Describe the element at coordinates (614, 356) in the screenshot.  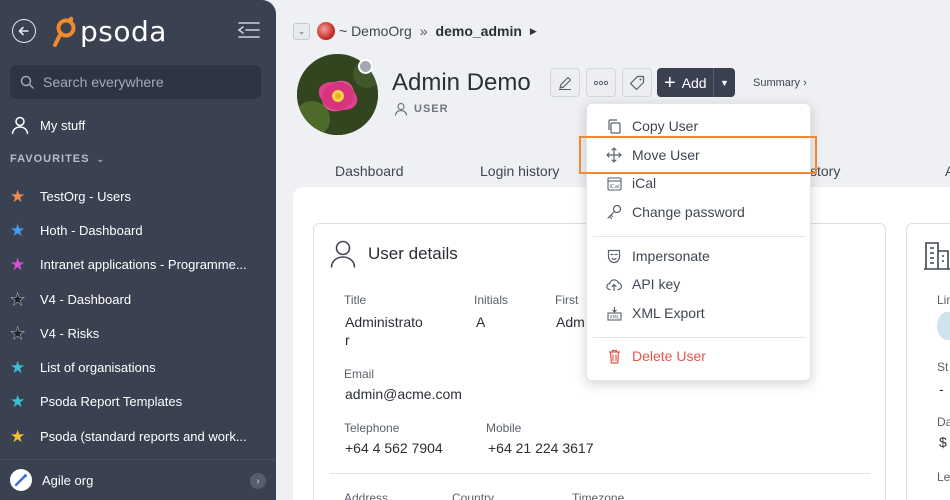
I see `trash-icon` at that location.